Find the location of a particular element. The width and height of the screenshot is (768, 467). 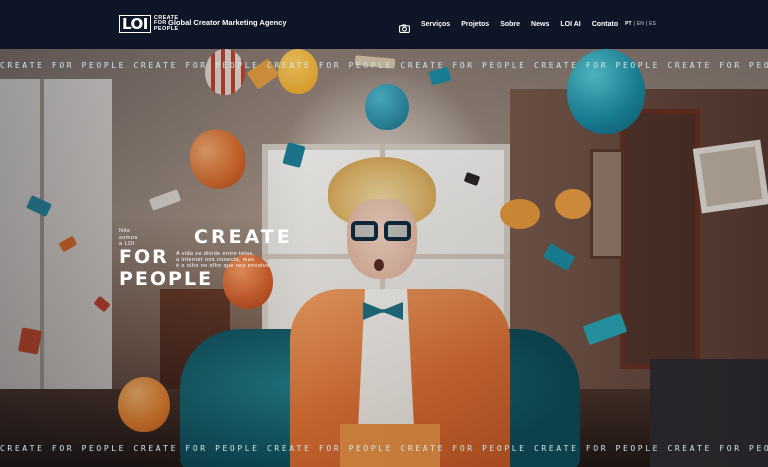

lang-en: EN is located at coordinates (640, 24).